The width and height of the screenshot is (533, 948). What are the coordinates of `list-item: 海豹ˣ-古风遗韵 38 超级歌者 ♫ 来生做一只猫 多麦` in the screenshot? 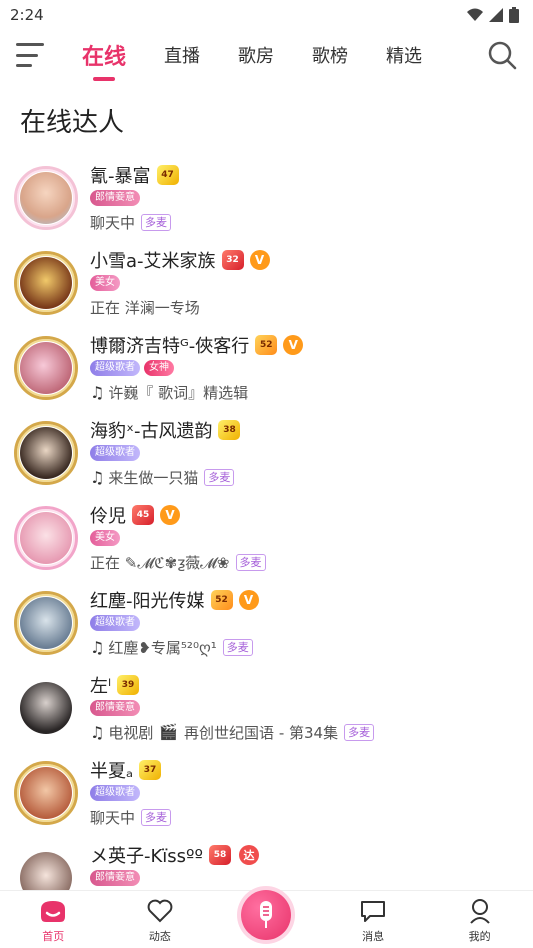 It's located at (266, 455).